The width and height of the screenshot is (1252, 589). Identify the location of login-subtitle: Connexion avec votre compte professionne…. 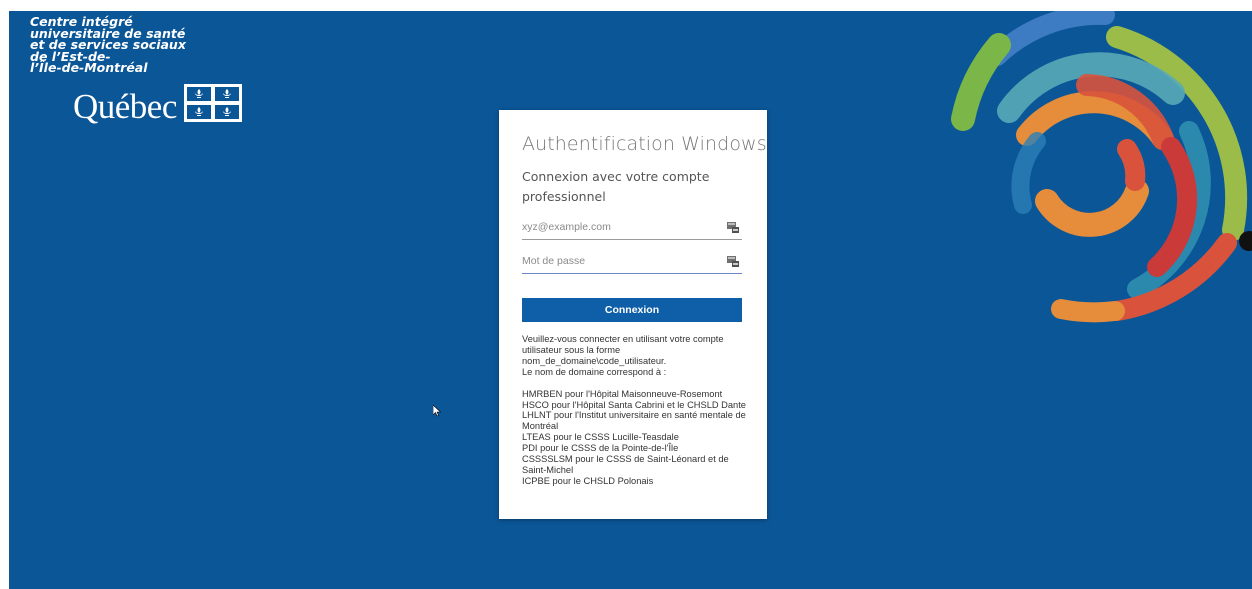
(616, 186).